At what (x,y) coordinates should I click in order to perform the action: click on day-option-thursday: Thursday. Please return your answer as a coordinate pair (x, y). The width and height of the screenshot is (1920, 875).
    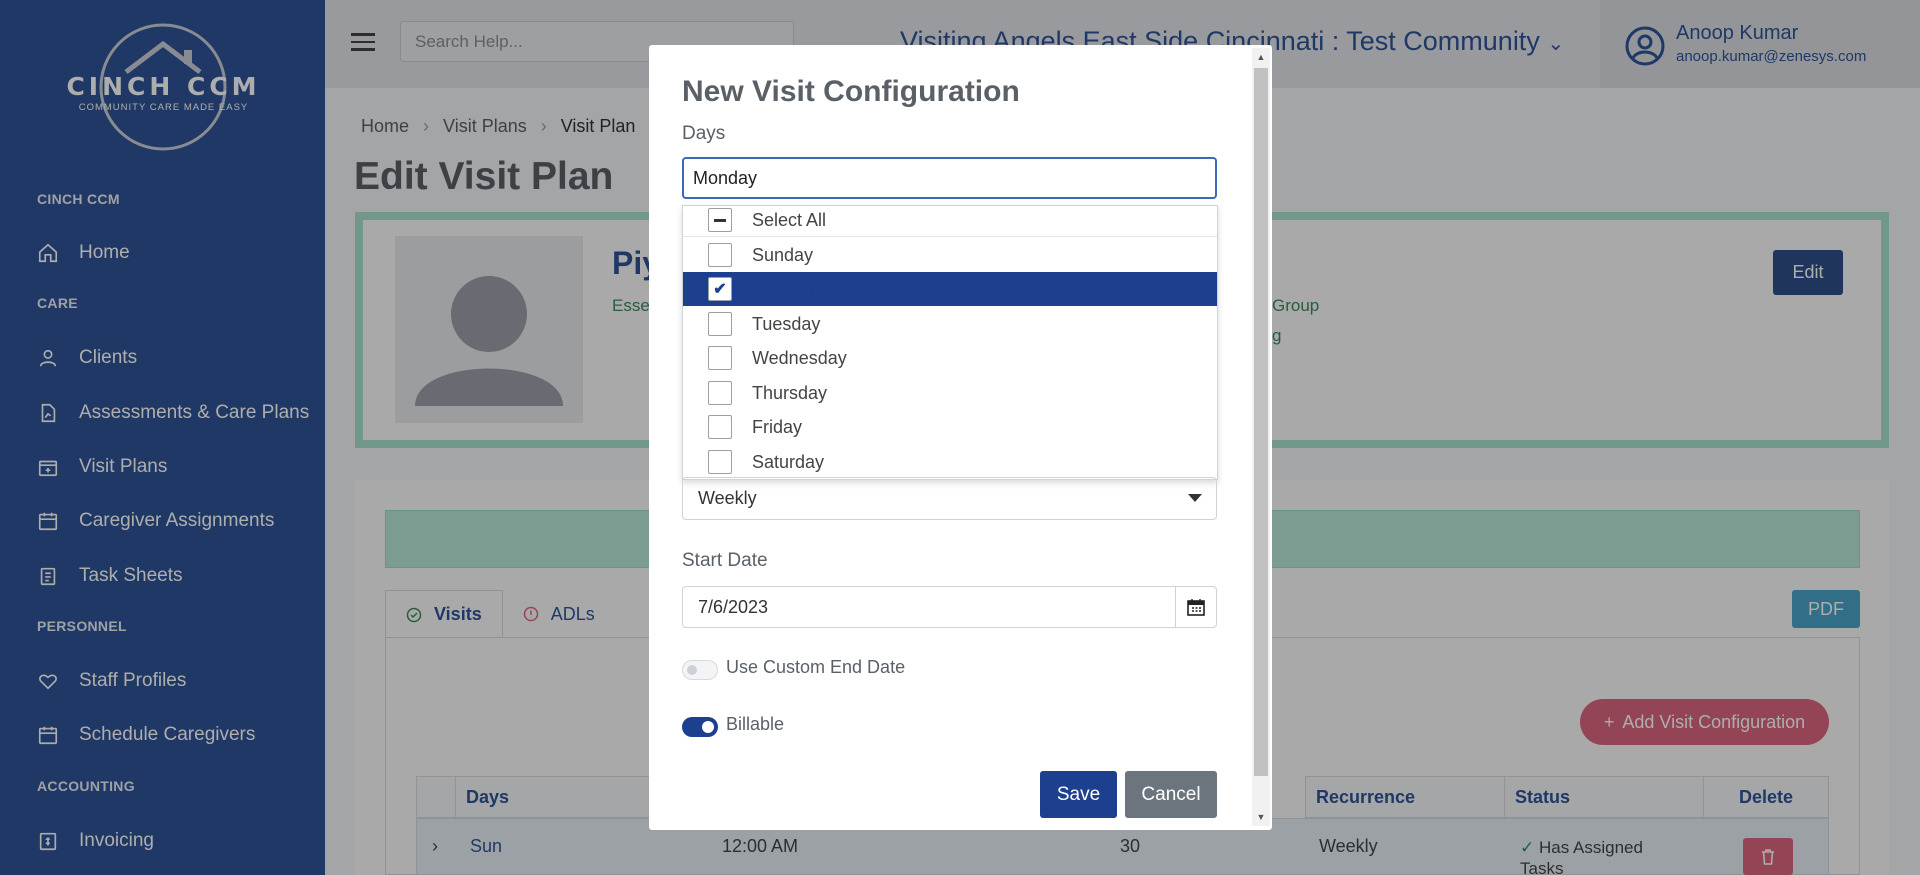
    Looking at the image, I should click on (950, 393).